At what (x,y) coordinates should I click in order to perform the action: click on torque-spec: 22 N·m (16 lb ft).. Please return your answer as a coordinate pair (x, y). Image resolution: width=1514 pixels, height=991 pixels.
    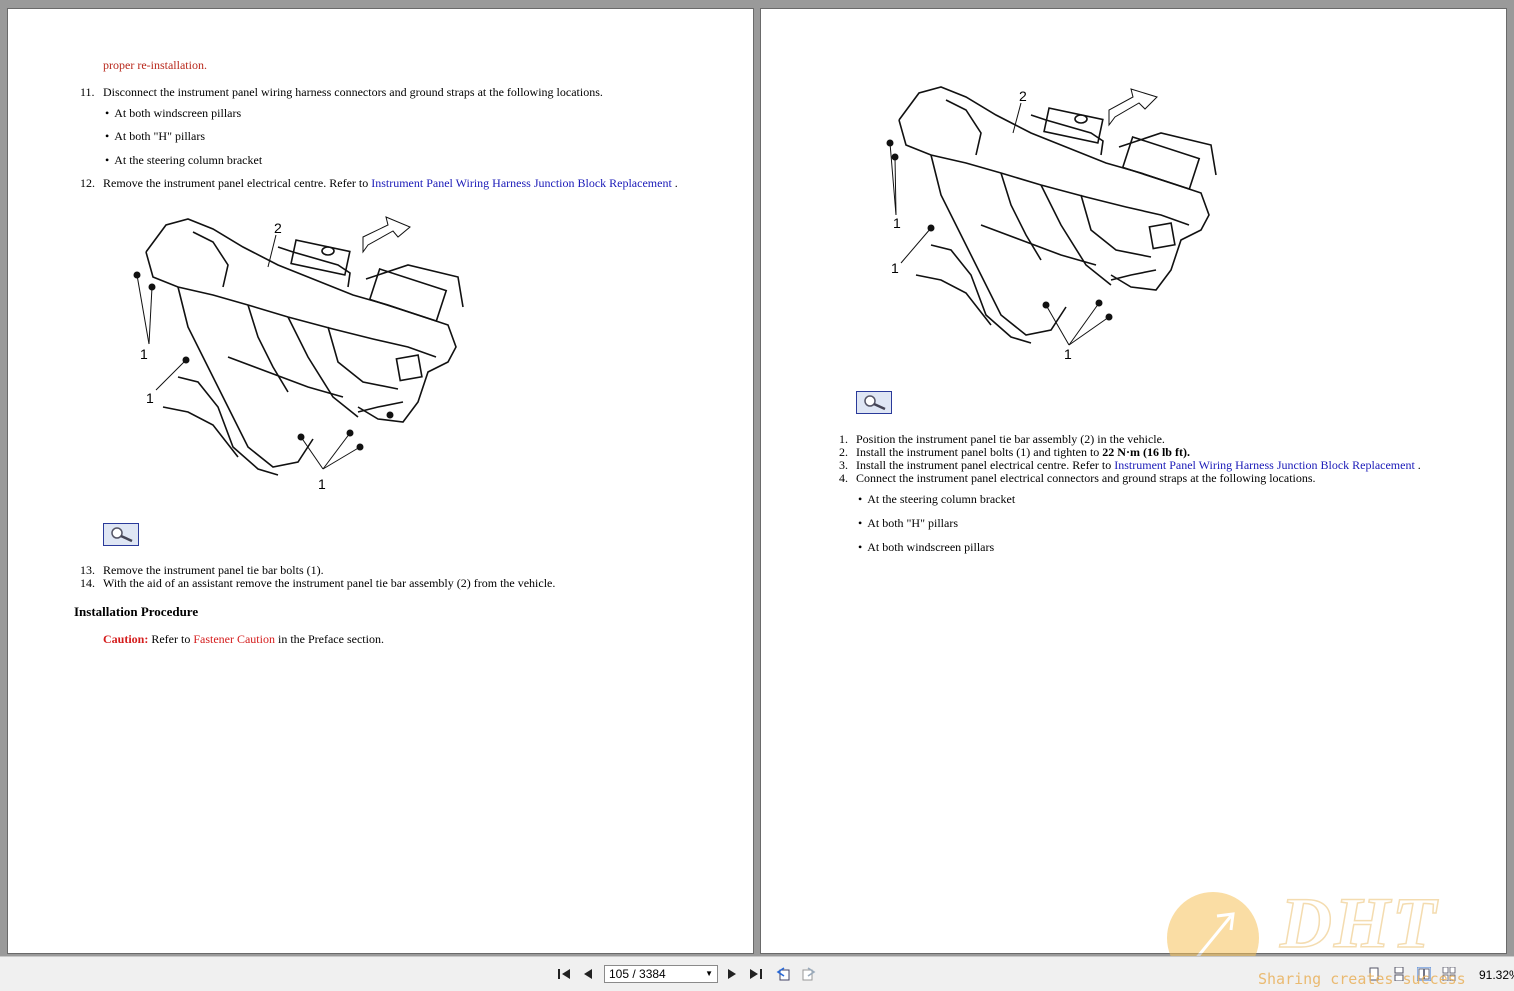
    Looking at the image, I should click on (1146, 452).